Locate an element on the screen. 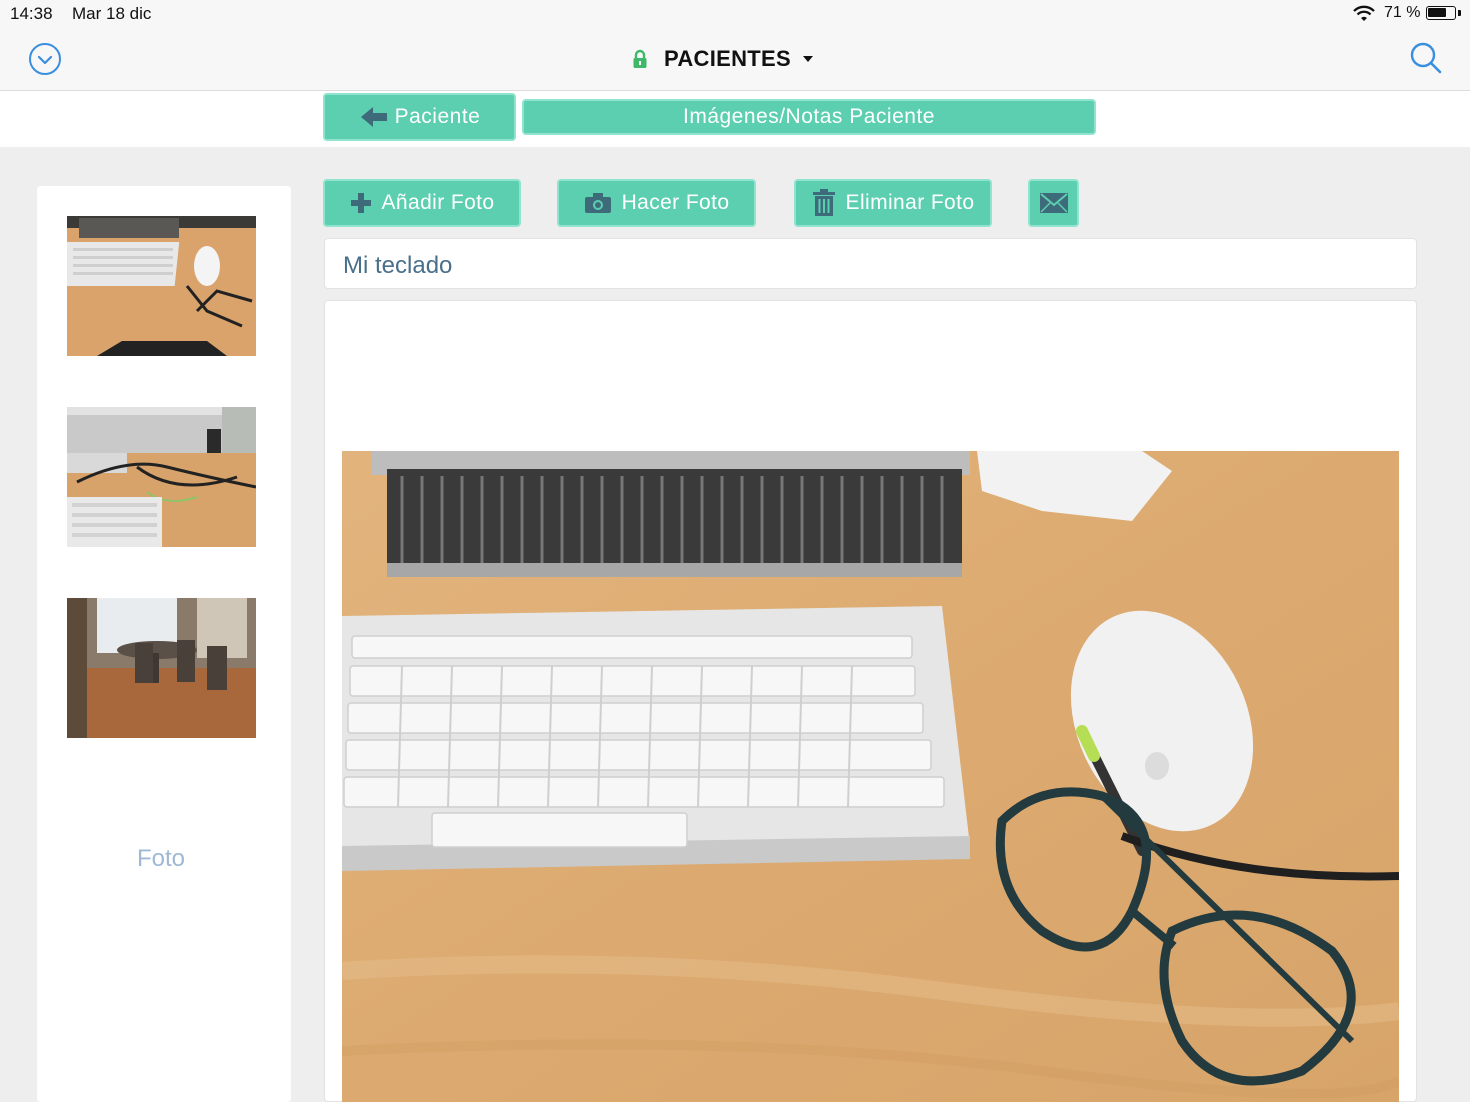 The height and width of the screenshot is (1102, 1470). trash-icon is located at coordinates (823, 202).